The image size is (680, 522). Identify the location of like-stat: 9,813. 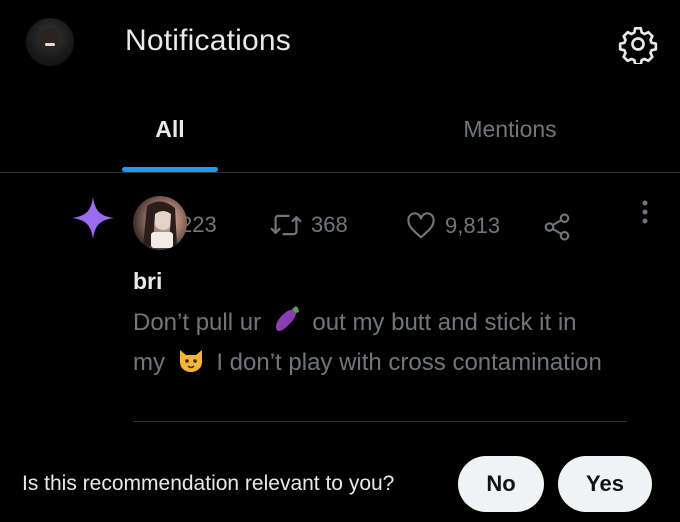
(453, 226).